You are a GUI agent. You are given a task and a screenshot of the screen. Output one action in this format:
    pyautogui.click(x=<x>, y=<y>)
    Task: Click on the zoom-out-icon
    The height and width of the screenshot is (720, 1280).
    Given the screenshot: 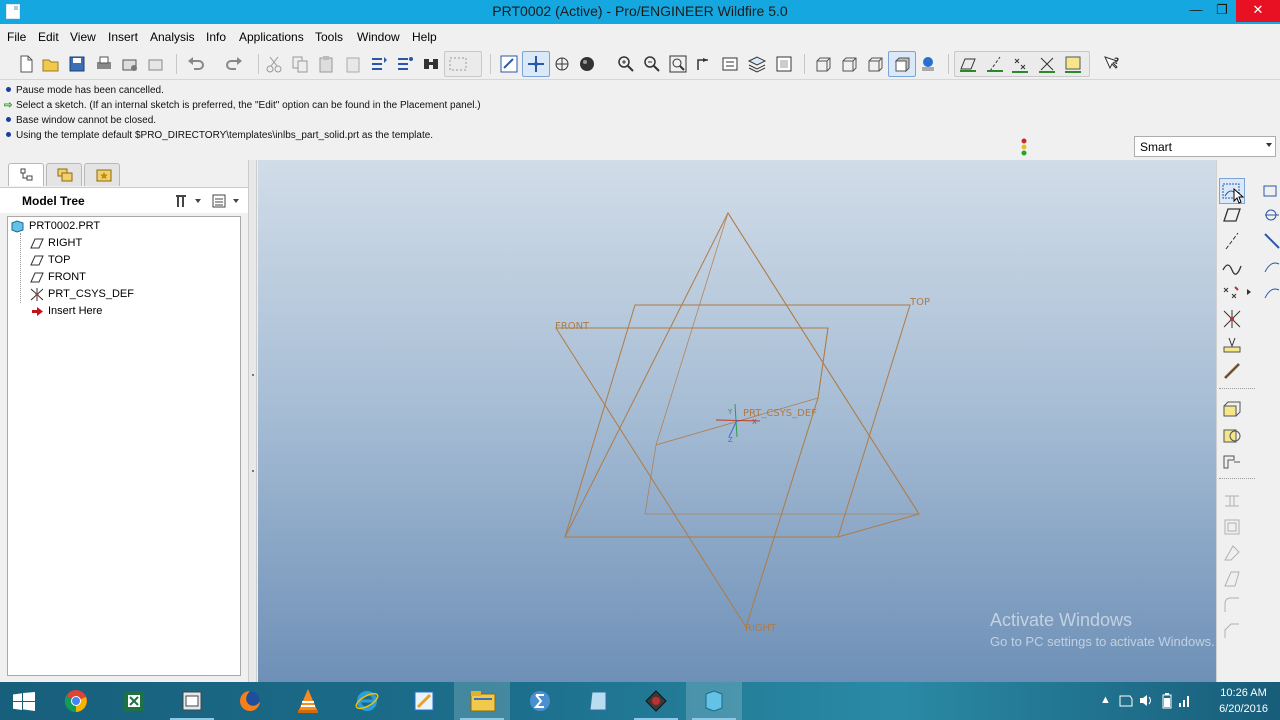 What is the action you would take?
    pyautogui.click(x=652, y=64)
    